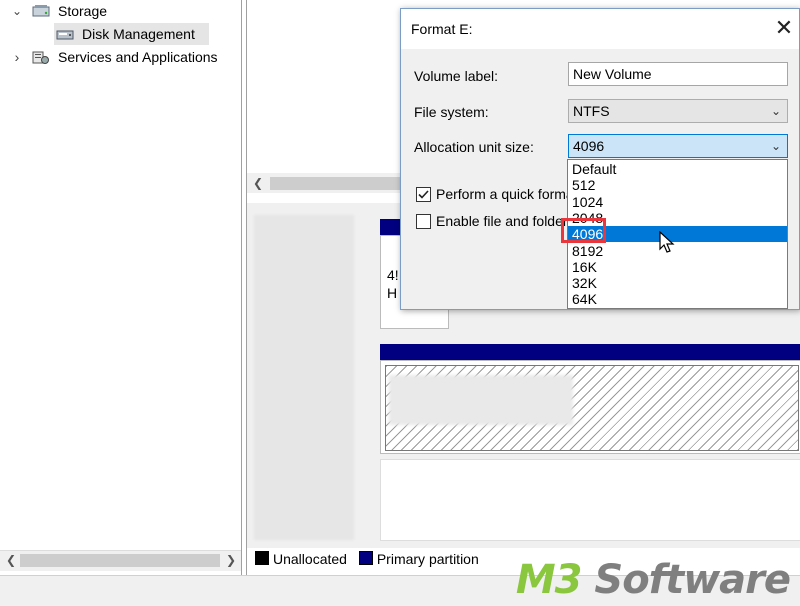  I want to click on close-icon: ✕, so click(784, 28).